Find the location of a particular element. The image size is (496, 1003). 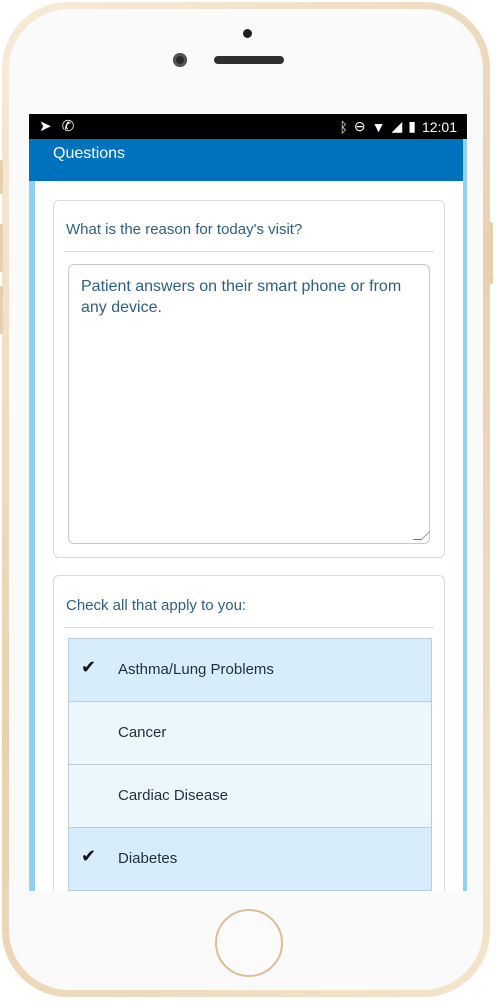

mute-switch is located at coordinates (1, 177).